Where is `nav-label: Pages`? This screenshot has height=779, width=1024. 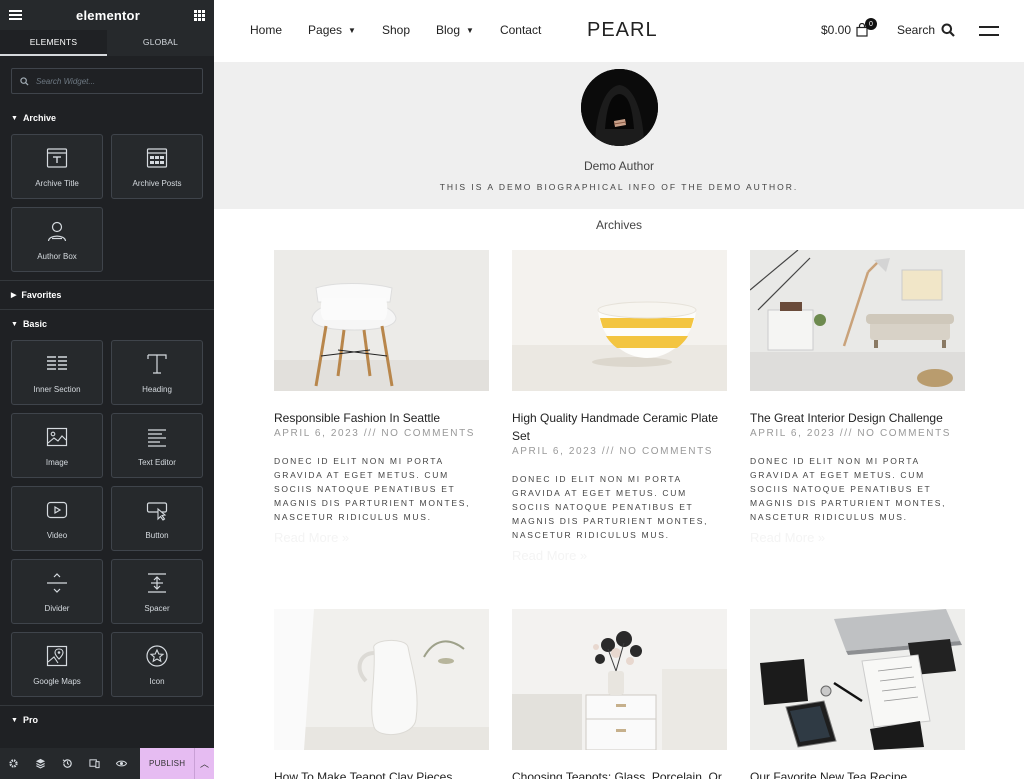
nav-label: Pages is located at coordinates (325, 30).